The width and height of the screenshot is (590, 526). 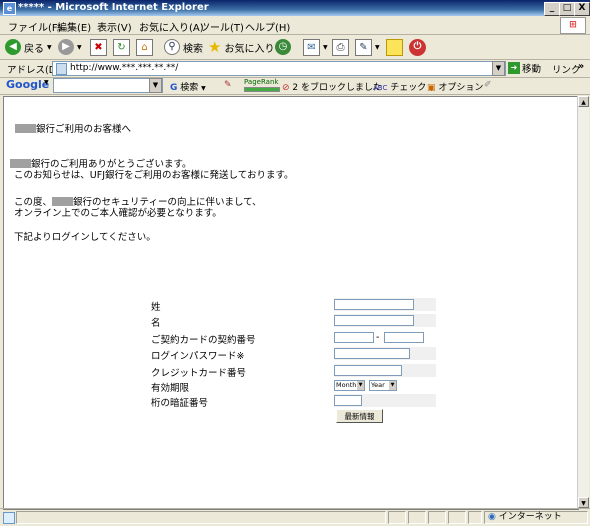 What do you see at coordinates (532, 69) in the screenshot?
I see `go-label: 移動` at bounding box center [532, 69].